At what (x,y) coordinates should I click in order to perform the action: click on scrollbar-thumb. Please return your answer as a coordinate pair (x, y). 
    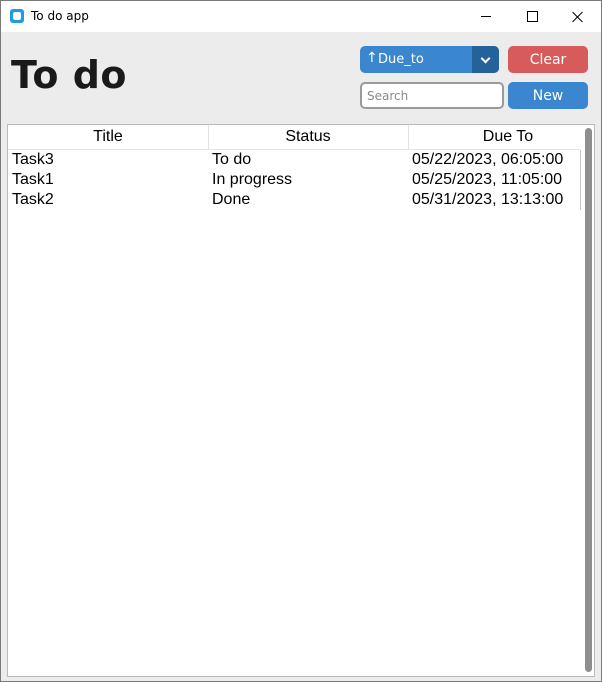
    Looking at the image, I should click on (588, 400).